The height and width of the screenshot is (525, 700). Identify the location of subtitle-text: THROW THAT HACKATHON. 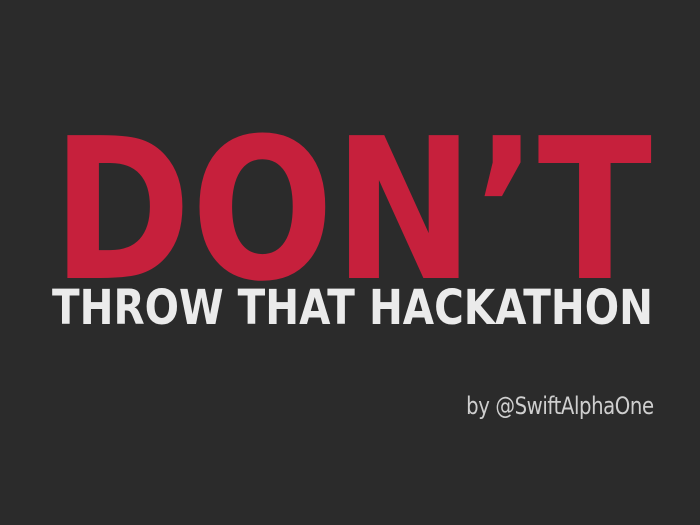
(352, 310).